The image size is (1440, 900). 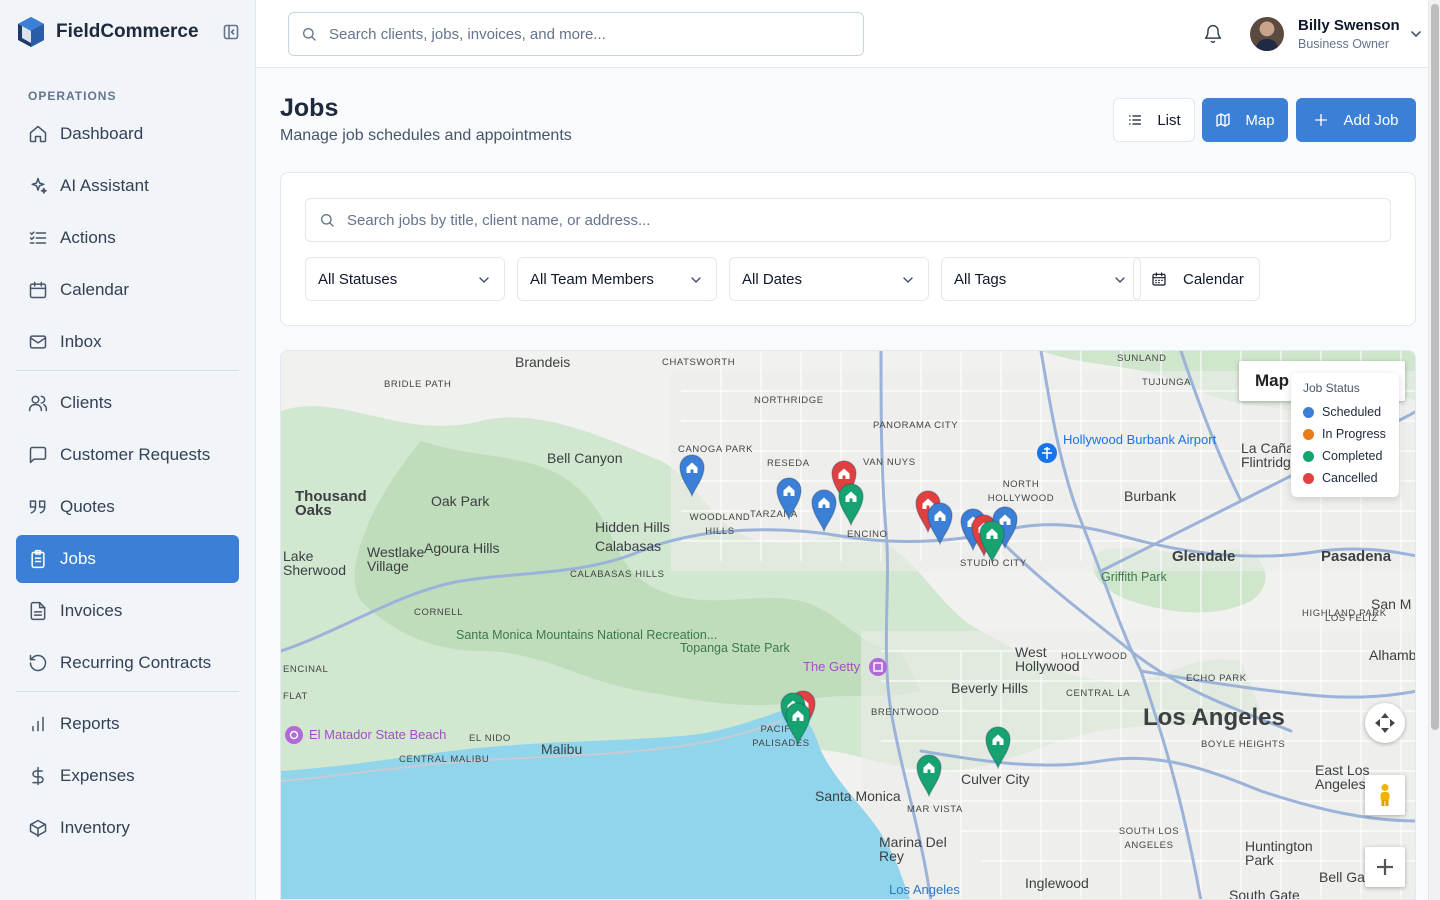 I want to click on map-label: Santa Monica, so click(x=858, y=796).